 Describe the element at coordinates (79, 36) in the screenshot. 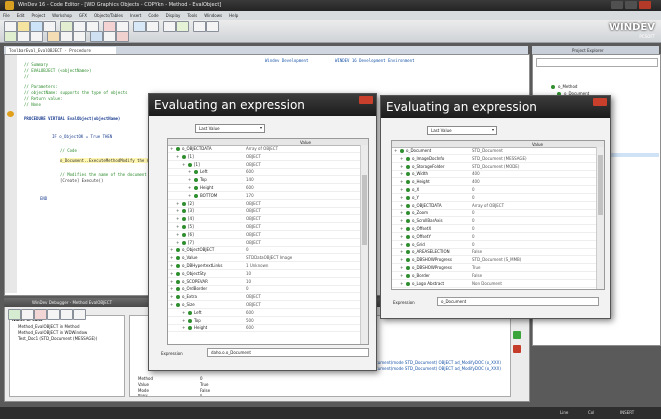

I see `stack-icon` at that location.